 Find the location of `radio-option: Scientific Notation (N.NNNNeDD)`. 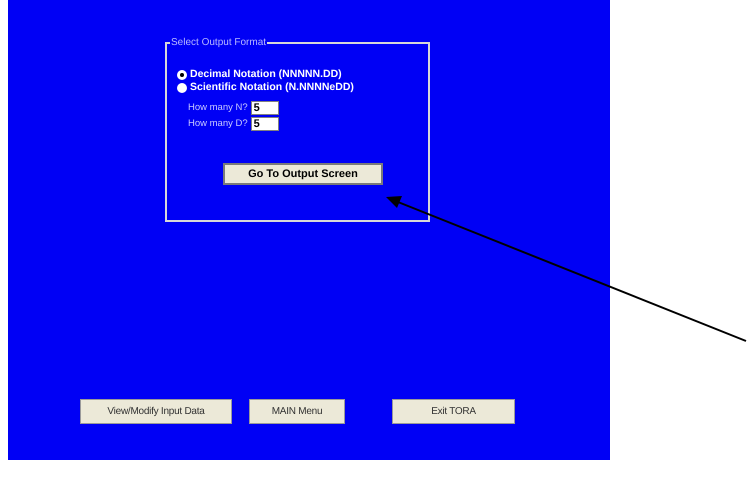

radio-option: Scientific Notation (N.NNNNeDD) is located at coordinates (297, 87).